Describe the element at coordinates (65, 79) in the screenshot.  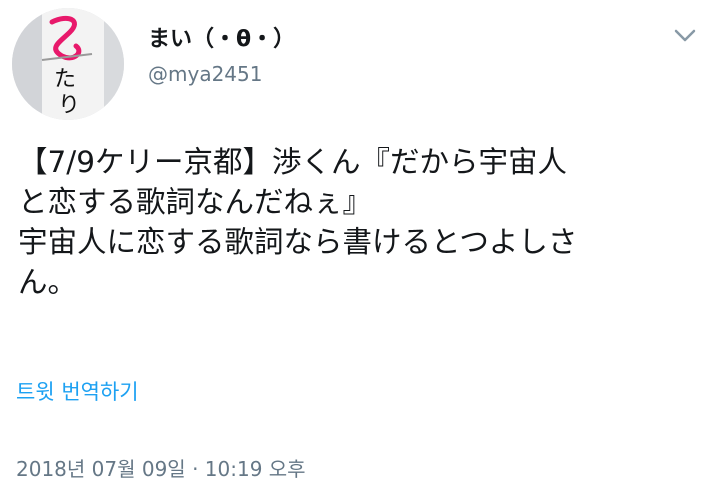
I see `avatar-char-1: た` at that location.